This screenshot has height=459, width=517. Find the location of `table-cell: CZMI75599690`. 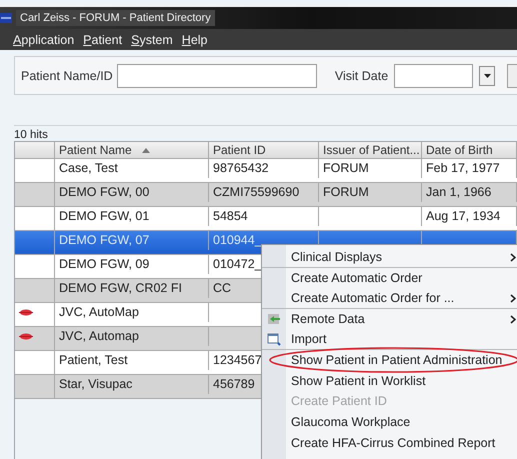

table-cell: CZMI75599690 is located at coordinates (256, 192).